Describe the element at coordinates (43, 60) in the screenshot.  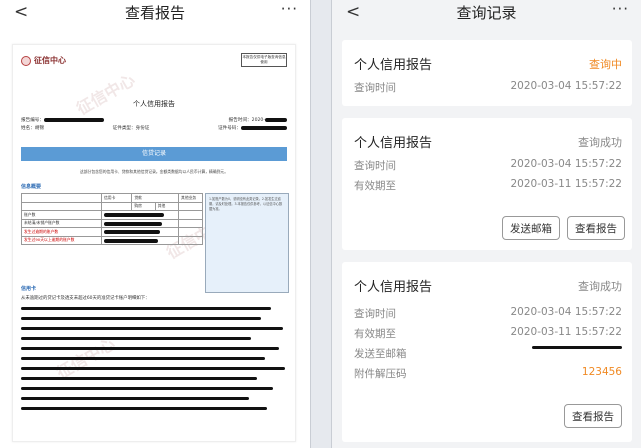
I see `credit-center-logo: 征信中心` at that location.